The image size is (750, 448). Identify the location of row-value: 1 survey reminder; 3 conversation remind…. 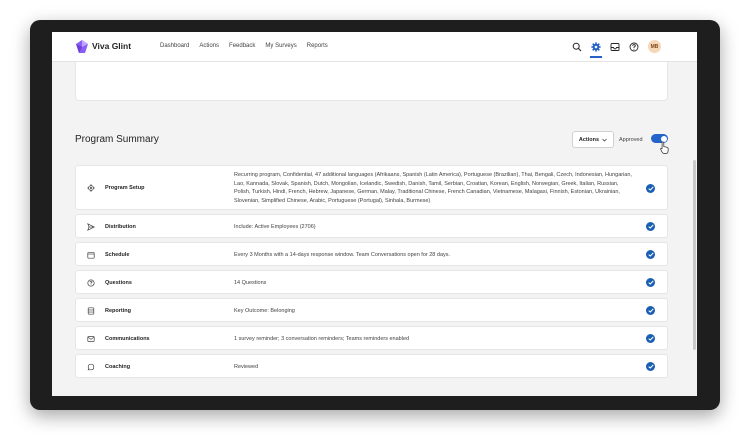
(322, 339).